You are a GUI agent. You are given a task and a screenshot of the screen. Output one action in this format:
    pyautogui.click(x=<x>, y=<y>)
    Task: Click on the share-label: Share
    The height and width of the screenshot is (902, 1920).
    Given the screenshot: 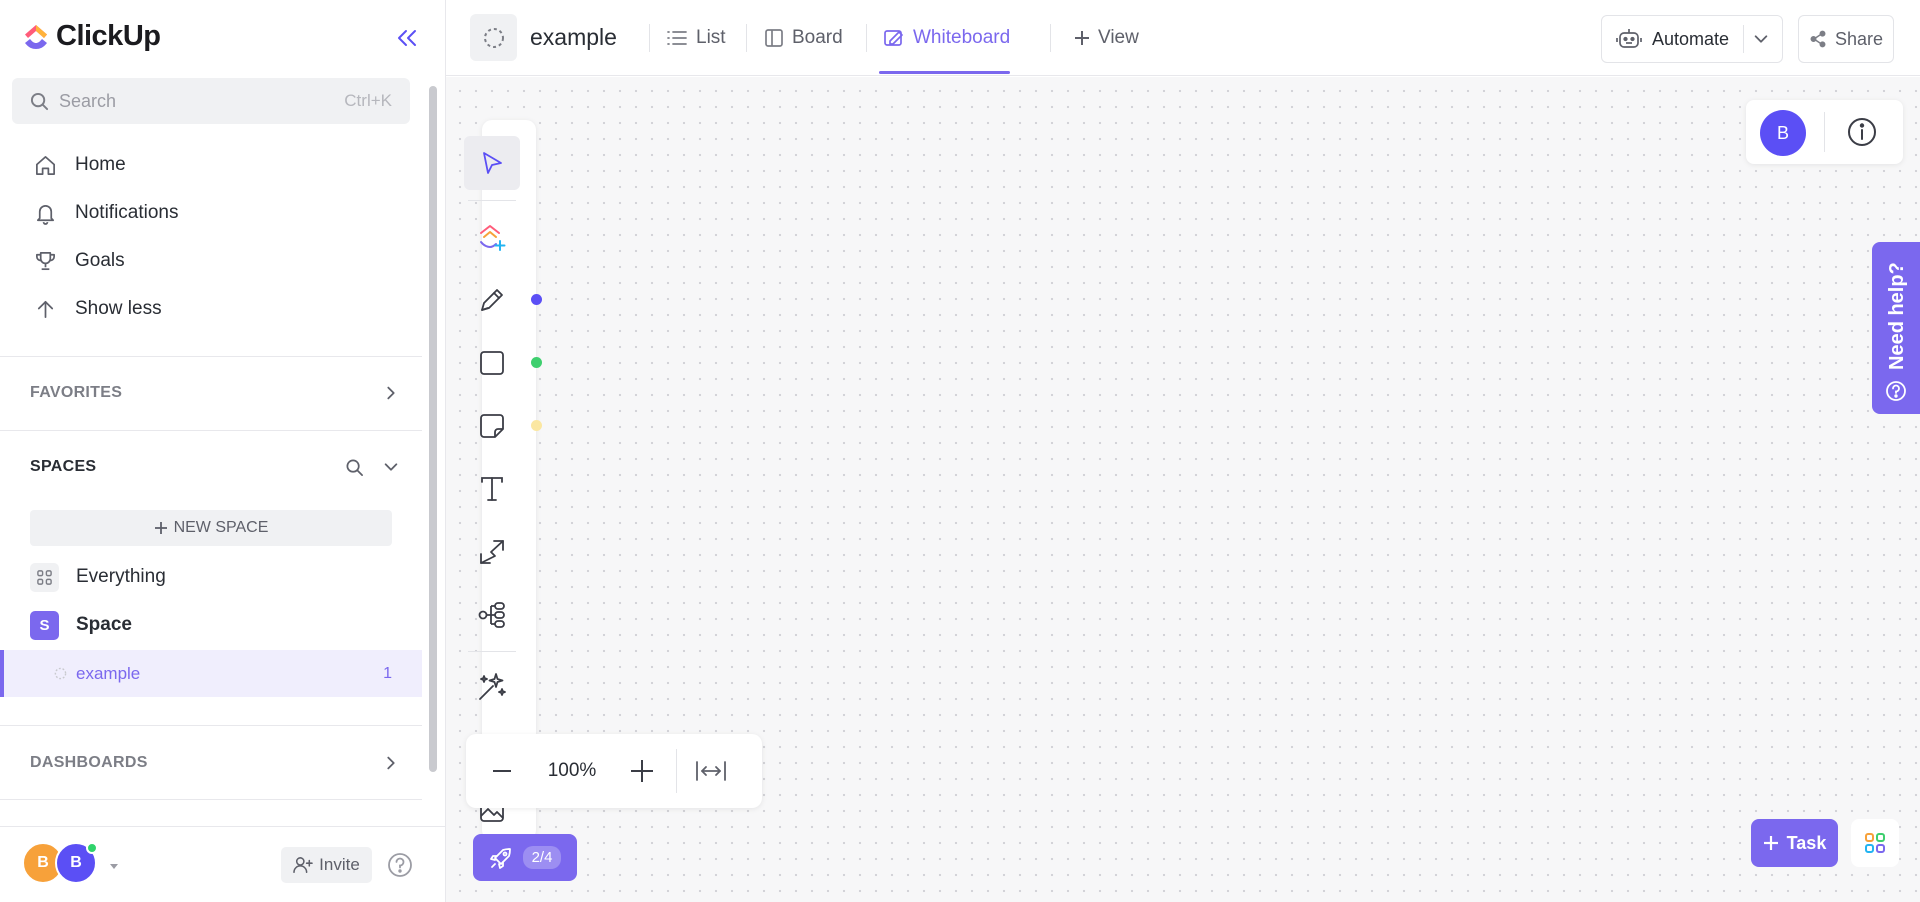 What is the action you would take?
    pyautogui.click(x=1859, y=38)
    